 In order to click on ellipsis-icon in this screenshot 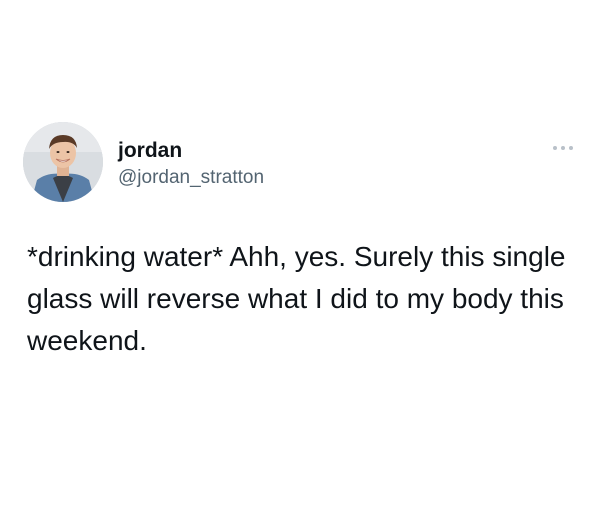, I will do `click(563, 148)`.